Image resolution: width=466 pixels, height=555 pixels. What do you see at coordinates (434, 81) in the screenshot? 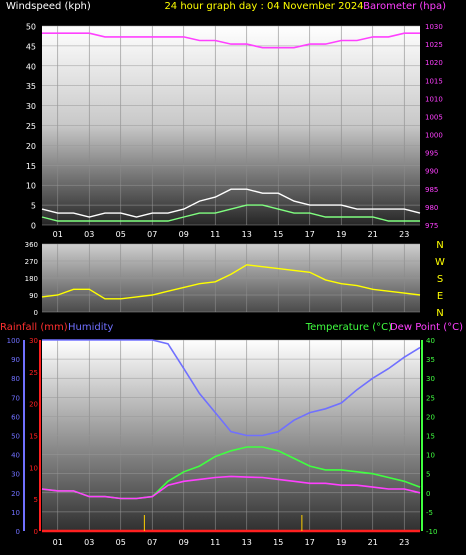
I see `barometer-tick-label: 1015` at bounding box center [434, 81].